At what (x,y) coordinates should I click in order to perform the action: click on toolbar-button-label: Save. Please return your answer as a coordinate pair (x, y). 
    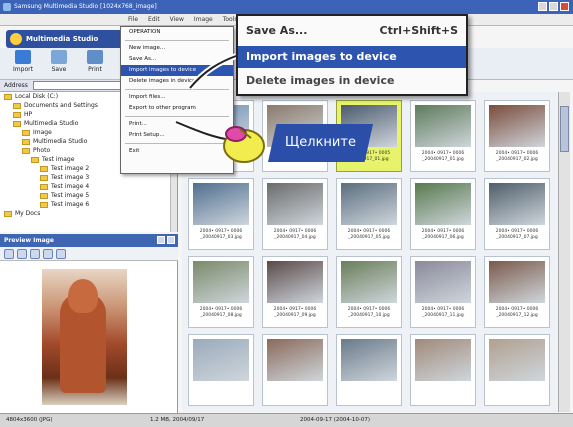
    Looking at the image, I should click on (59, 69).